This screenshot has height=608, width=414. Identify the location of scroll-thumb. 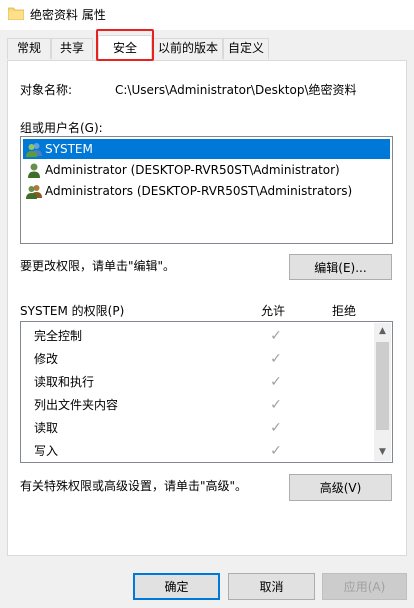
(382, 386).